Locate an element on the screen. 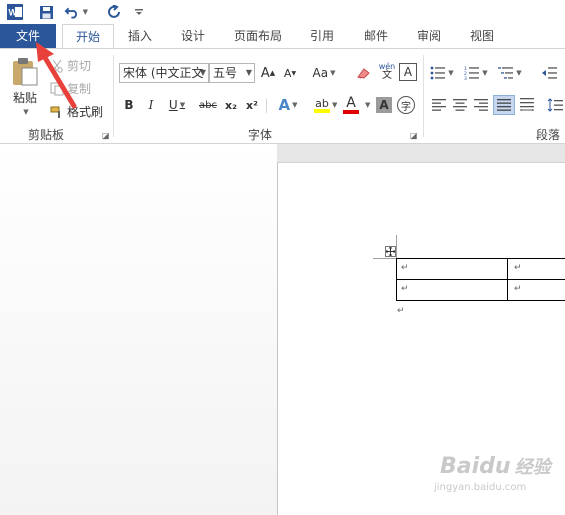 This screenshot has height=515, width=565. font-color-button: A is located at coordinates (351, 105).